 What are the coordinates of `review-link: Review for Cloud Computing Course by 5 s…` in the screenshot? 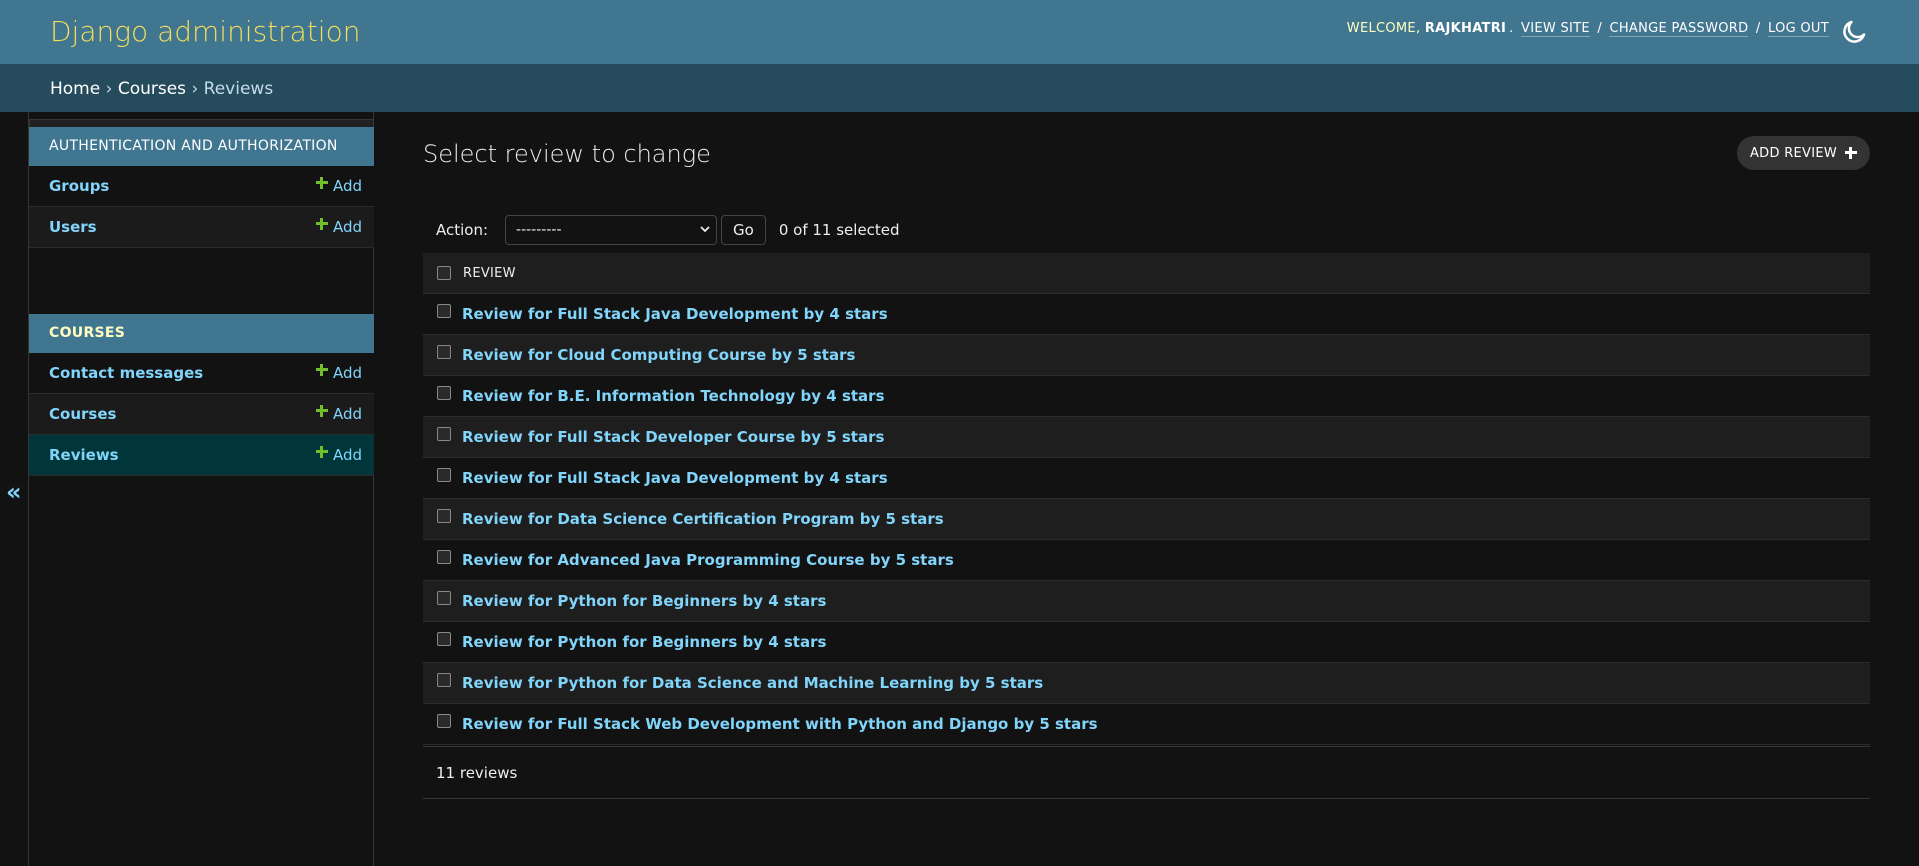 It's located at (658, 355).